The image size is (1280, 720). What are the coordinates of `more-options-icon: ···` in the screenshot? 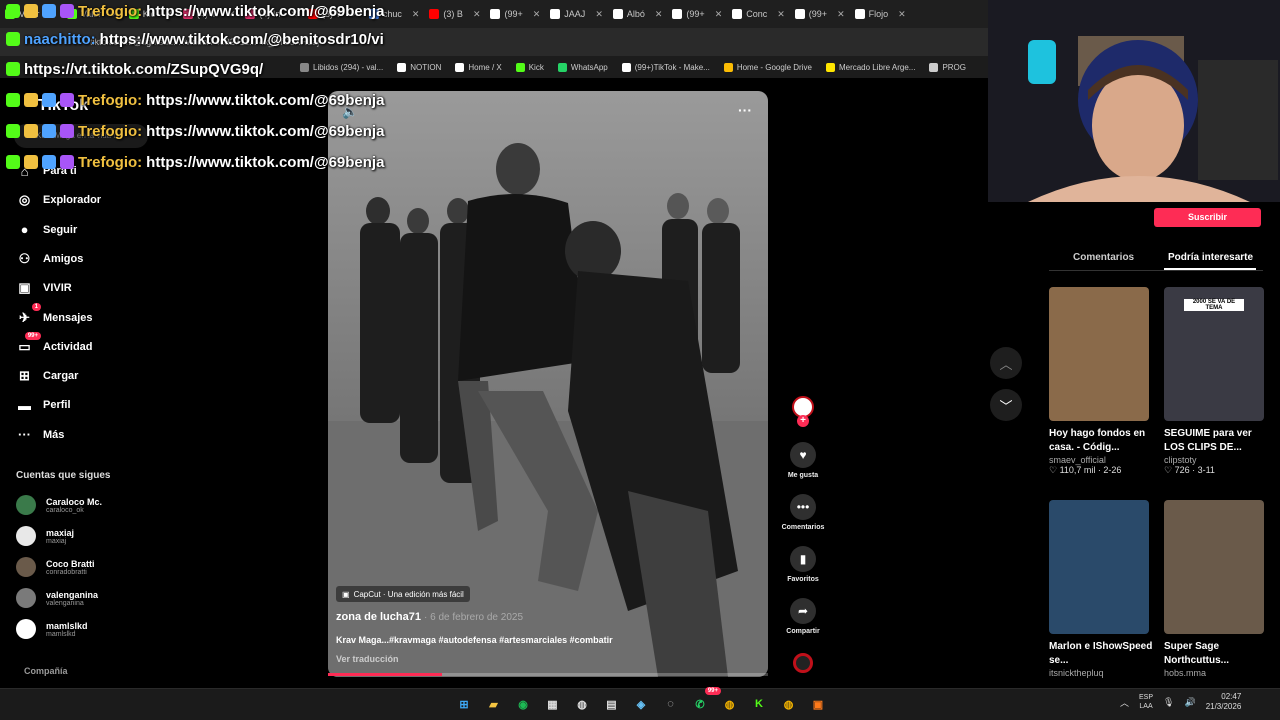 It's located at (745, 110).